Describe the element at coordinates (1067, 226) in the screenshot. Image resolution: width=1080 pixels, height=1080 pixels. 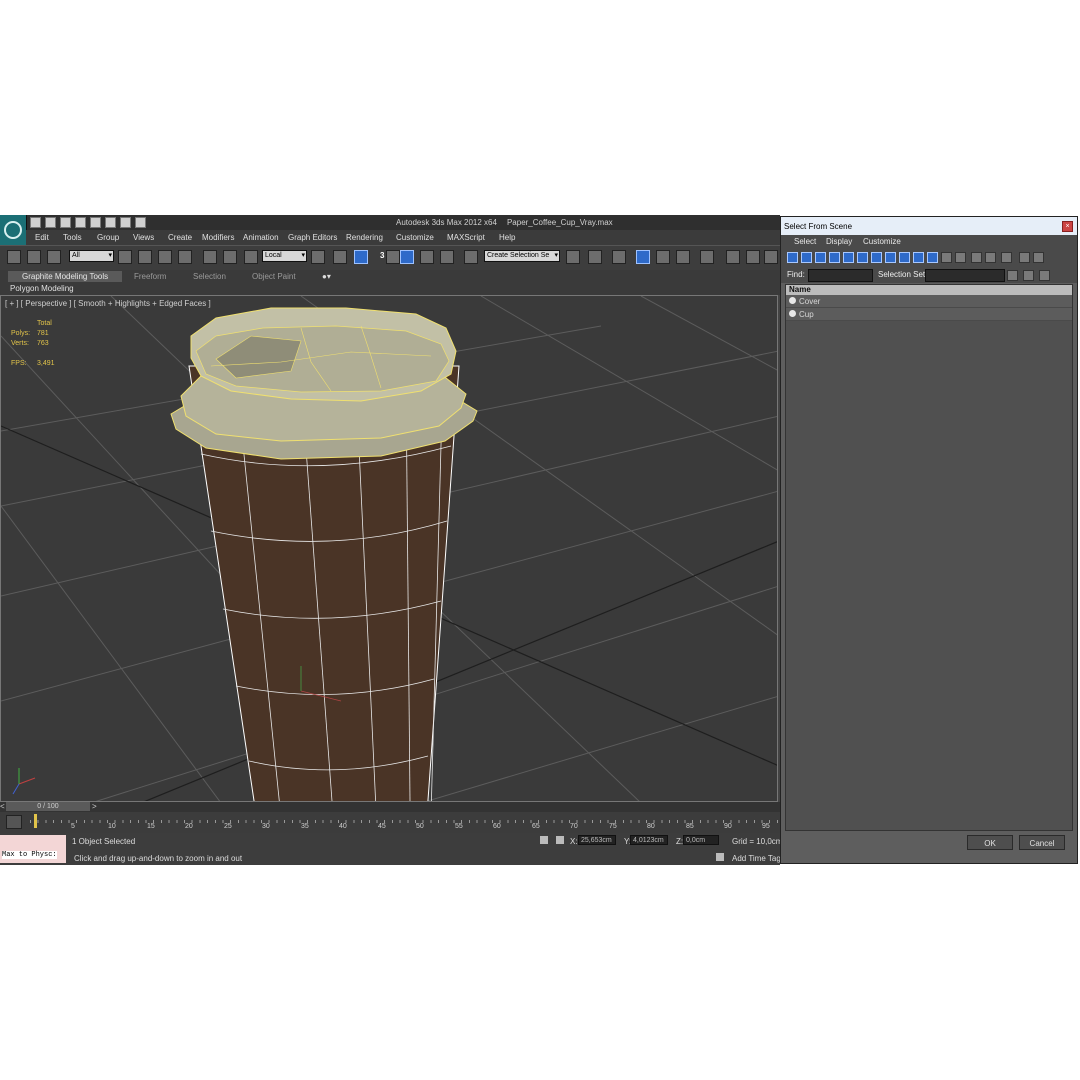
I see `close-icon: ×` at that location.